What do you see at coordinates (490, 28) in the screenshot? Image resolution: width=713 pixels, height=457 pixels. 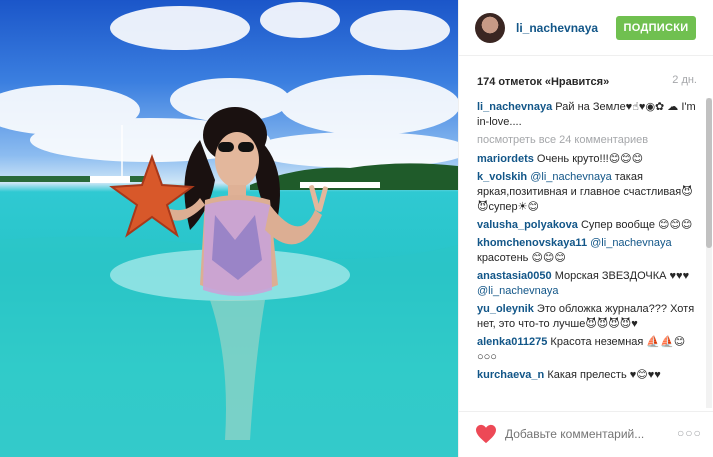 I see `avatar` at bounding box center [490, 28].